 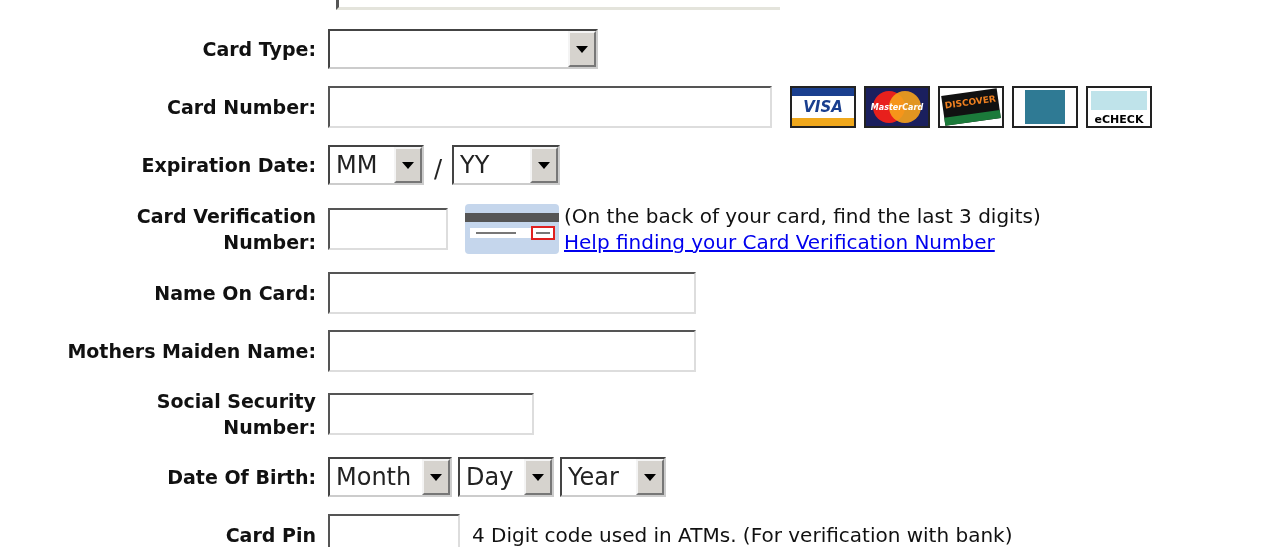 What do you see at coordinates (971, 107) in the screenshot?
I see `discover-logo: DISCOVER` at bounding box center [971, 107].